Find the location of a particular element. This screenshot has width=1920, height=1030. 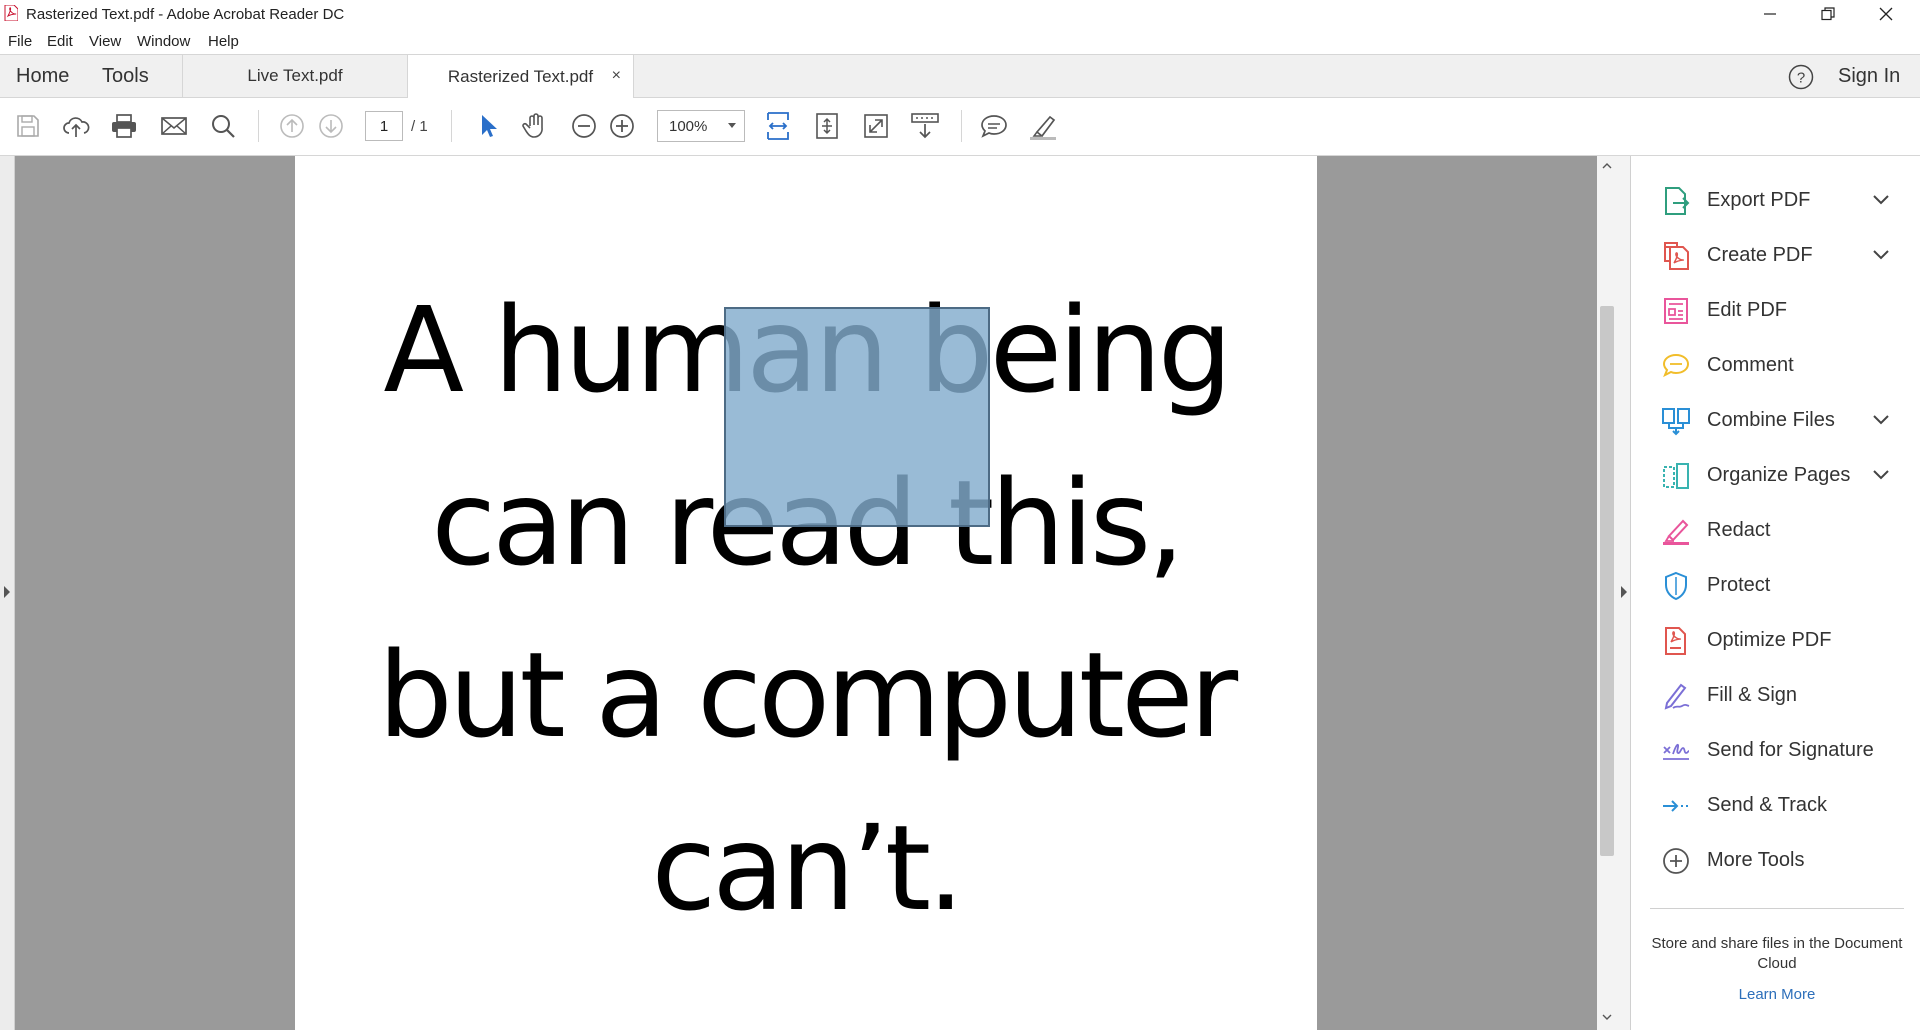

minimize-icon is located at coordinates (1770, 14).